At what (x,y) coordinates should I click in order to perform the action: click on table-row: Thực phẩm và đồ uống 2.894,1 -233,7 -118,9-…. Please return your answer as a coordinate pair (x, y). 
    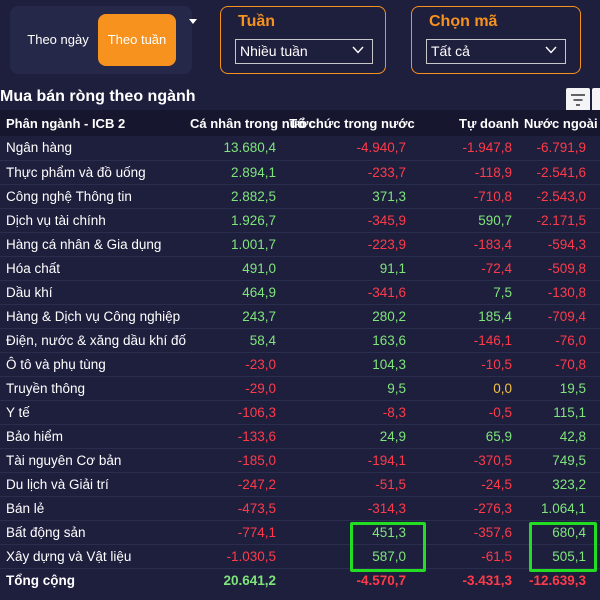
    Looking at the image, I should click on (300, 171).